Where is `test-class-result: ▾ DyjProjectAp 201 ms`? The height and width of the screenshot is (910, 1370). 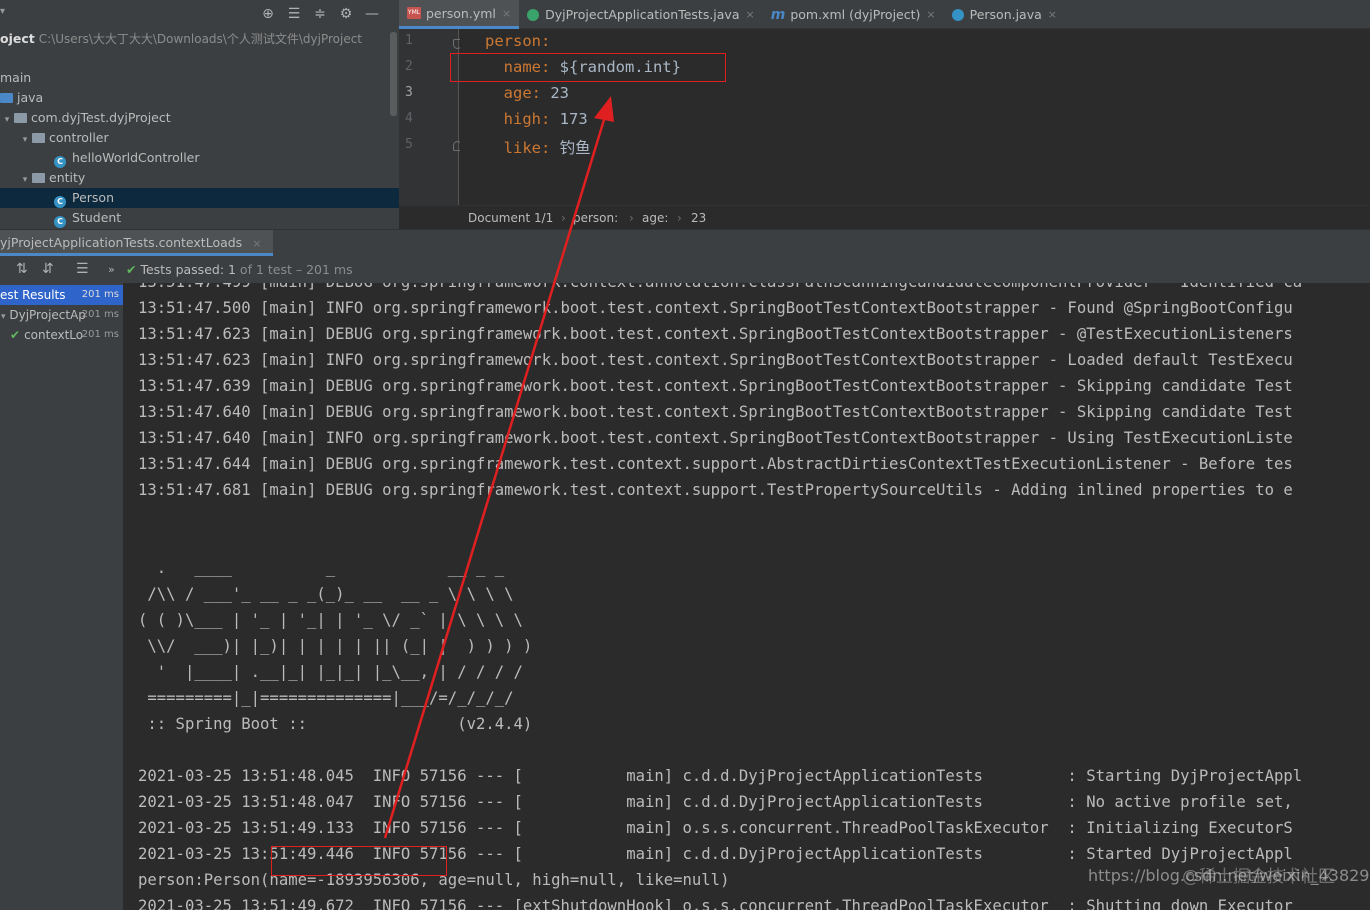
test-class-result: ▾ DyjProjectAp 201 ms is located at coordinates (61, 315).